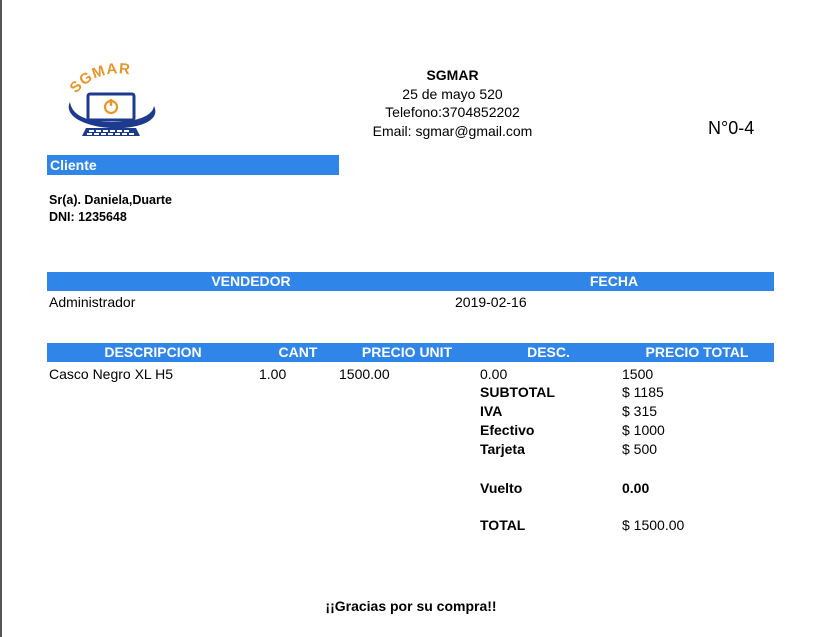 The width and height of the screenshot is (819, 637). Describe the element at coordinates (298, 352) in the screenshot. I see `col-qty: CANT` at that location.